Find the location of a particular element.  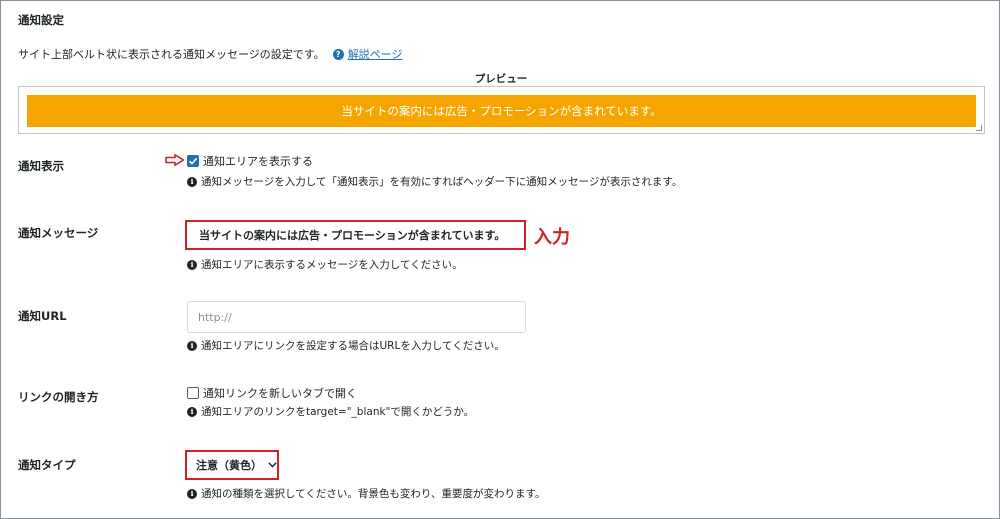

new-tab-checkbox is located at coordinates (193, 393).